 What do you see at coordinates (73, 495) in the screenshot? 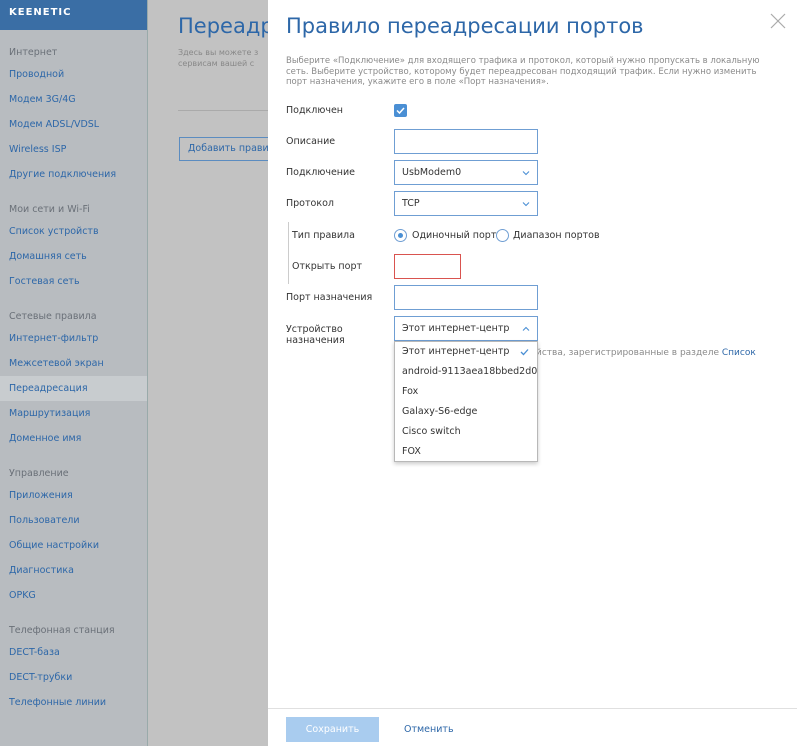
I see `sidebar-item: Приложения` at bounding box center [73, 495].